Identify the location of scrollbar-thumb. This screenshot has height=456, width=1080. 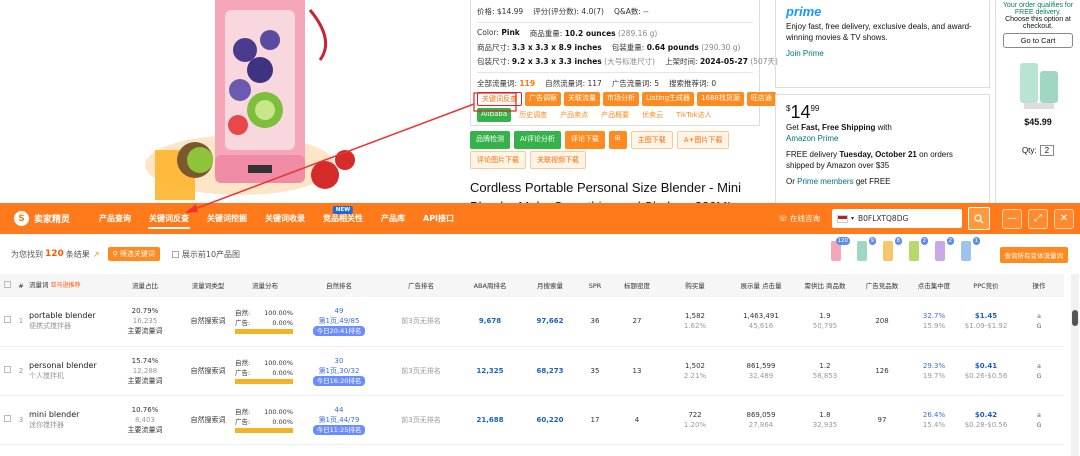
(1075, 318).